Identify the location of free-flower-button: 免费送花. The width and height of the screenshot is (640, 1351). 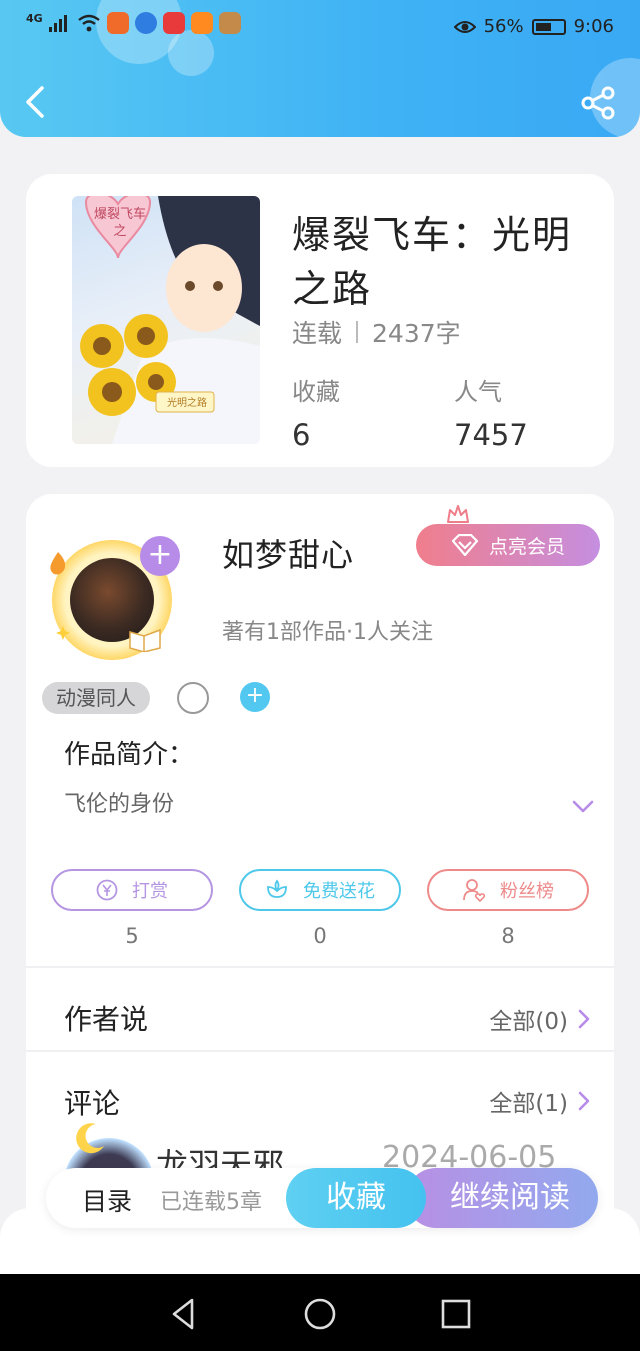
(320, 890).